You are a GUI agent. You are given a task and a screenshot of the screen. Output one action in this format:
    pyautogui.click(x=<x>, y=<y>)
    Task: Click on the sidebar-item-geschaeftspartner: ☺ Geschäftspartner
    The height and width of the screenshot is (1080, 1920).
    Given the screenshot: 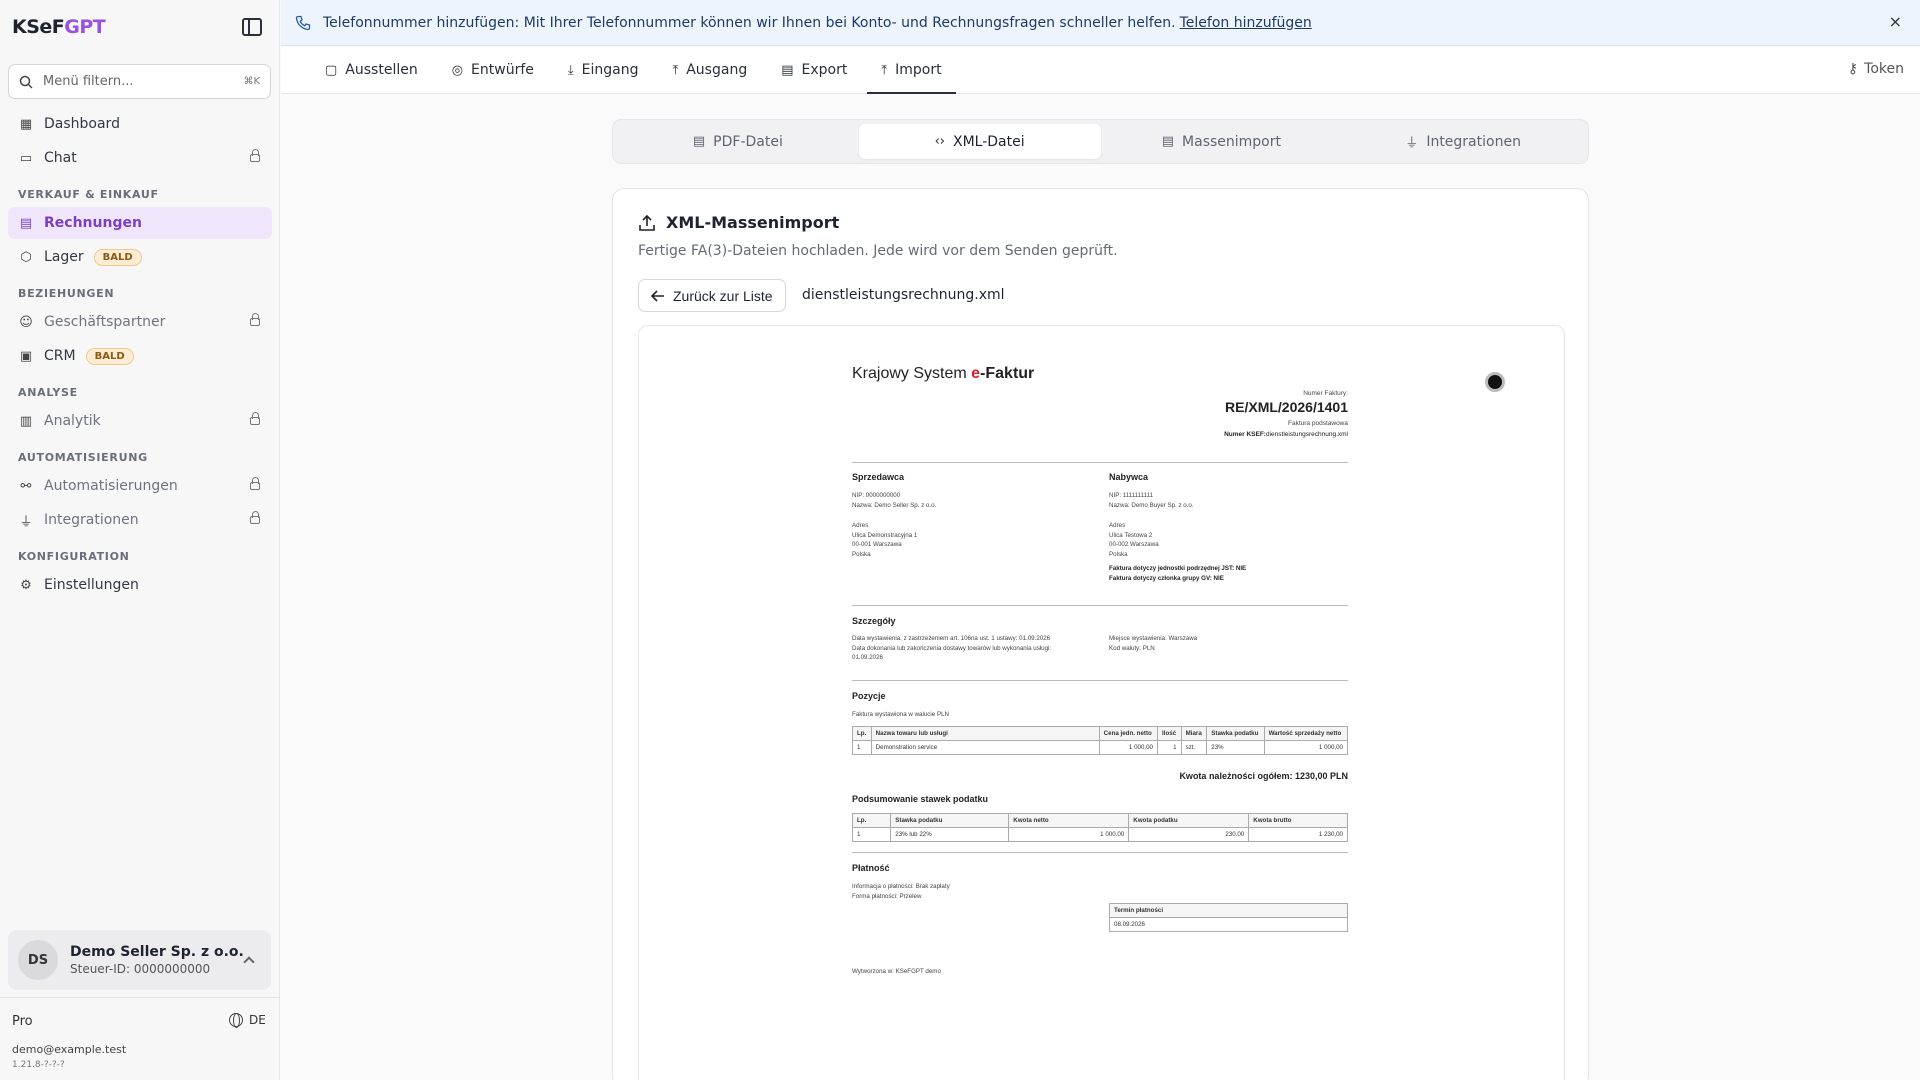 What is the action you would take?
    pyautogui.click(x=140, y=322)
    